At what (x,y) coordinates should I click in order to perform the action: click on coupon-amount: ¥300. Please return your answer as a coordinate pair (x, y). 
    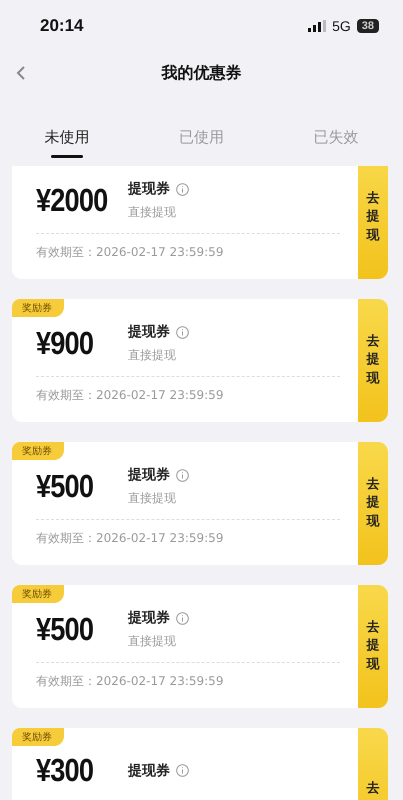
    Looking at the image, I should click on (65, 770).